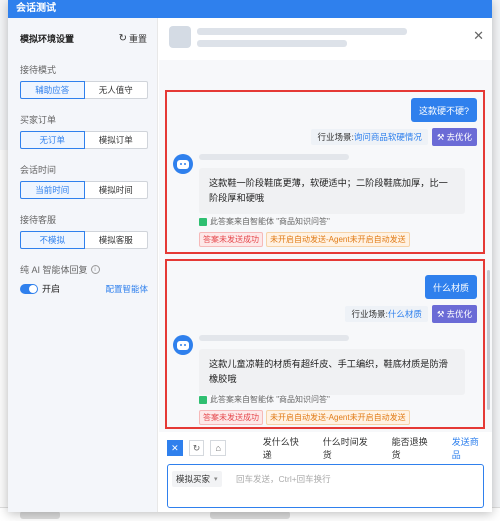  Describe the element at coordinates (47, 39) in the screenshot. I see `settings-title: 模拟环境设置` at that location.